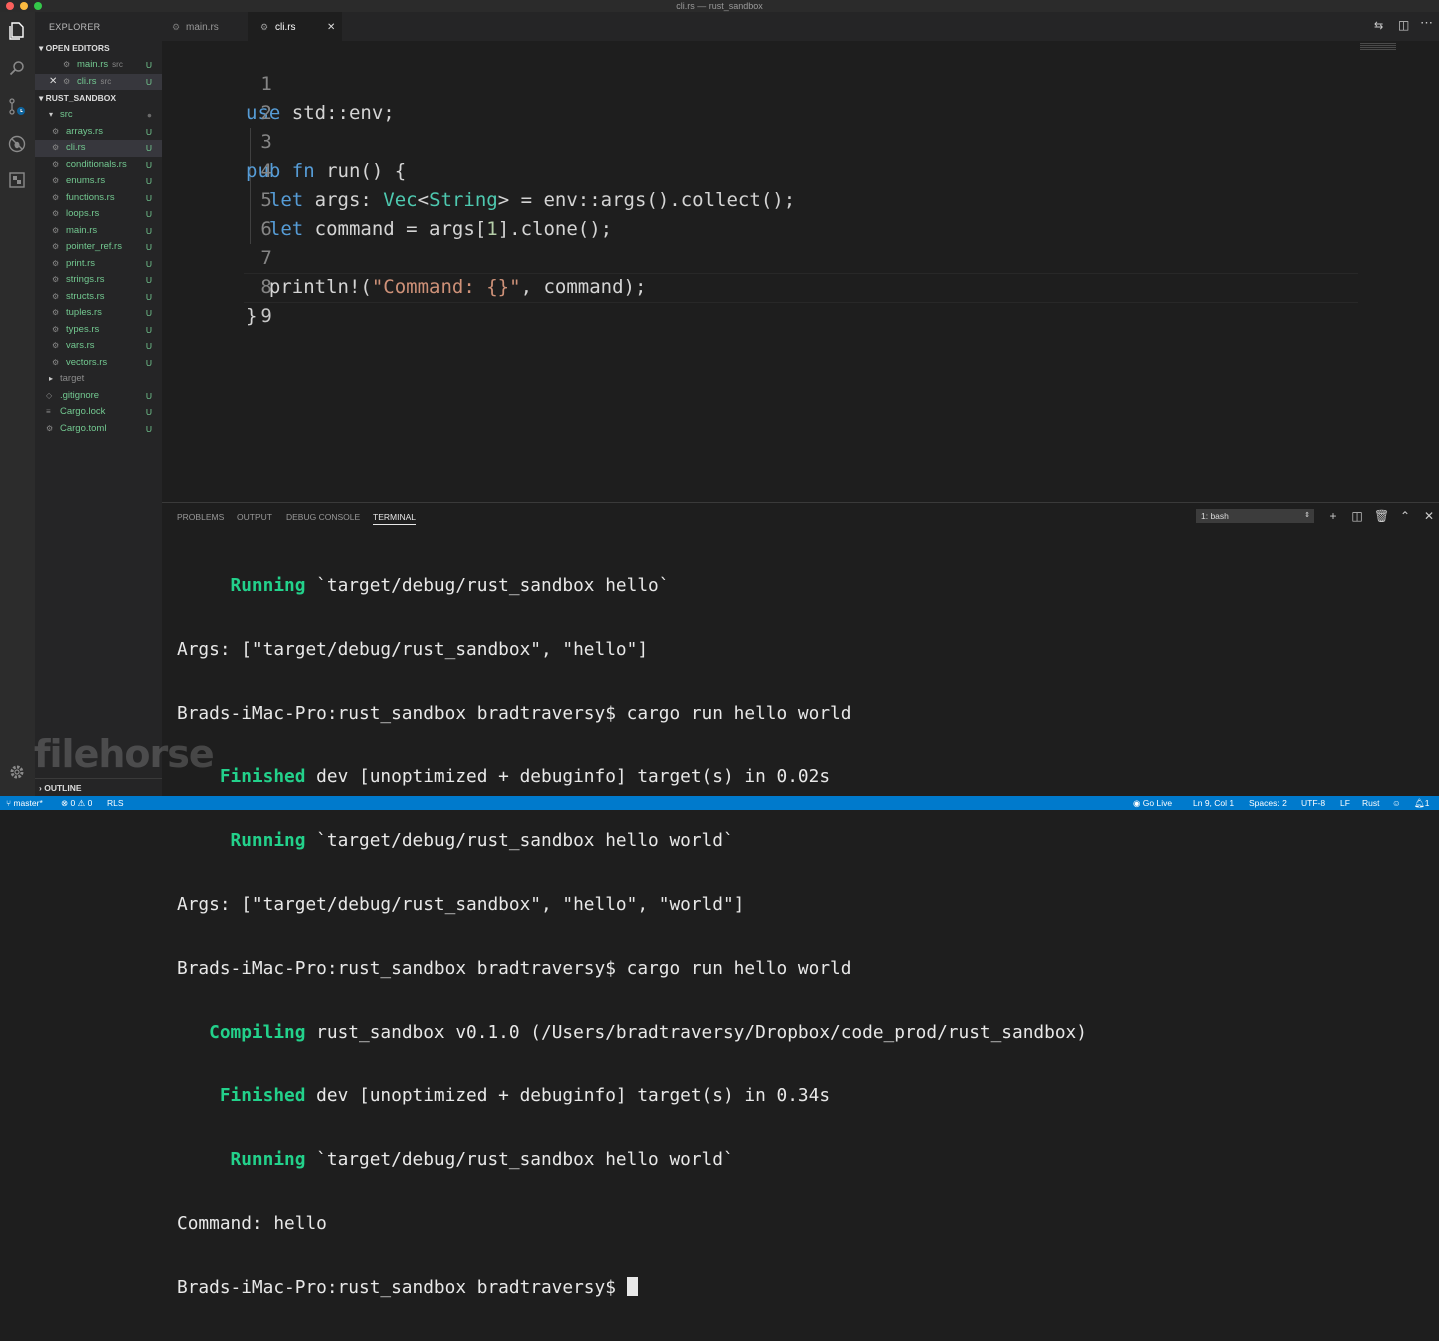 The image size is (1439, 1341). What do you see at coordinates (453, 272) in the screenshot?
I see `code-line: 7 println!("Command: {}", command);` at bounding box center [453, 272].